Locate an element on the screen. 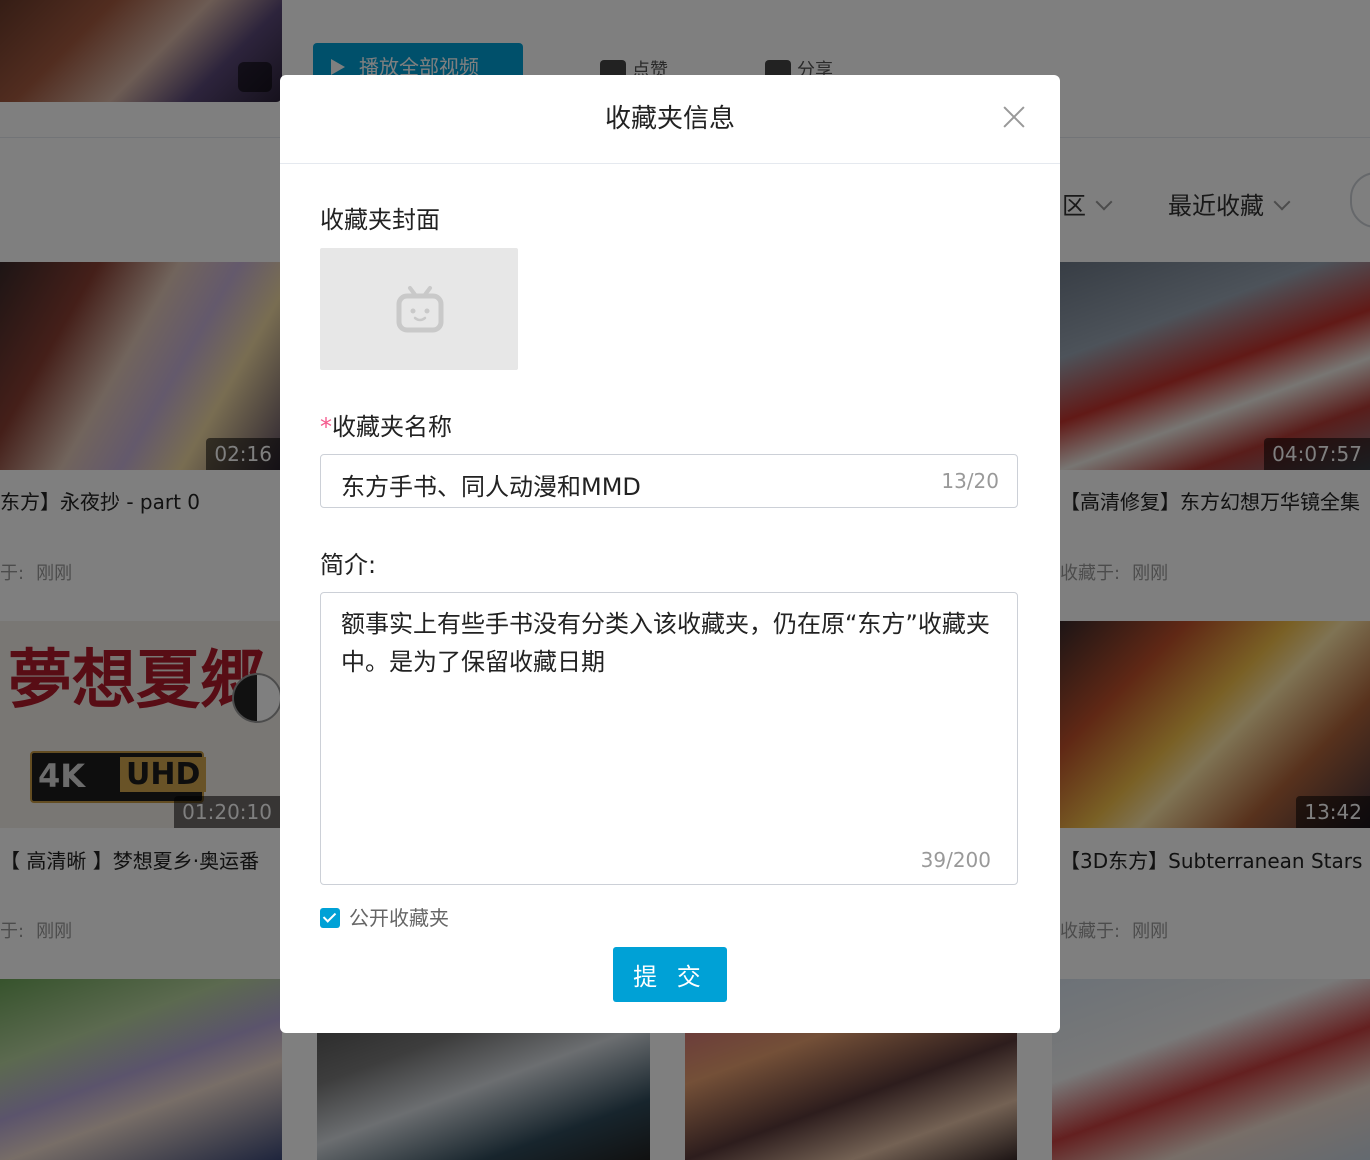 This screenshot has height=1160, width=1370. folder-name-input: 东方手书、同人动漫和MMD 13/20 is located at coordinates (669, 481).